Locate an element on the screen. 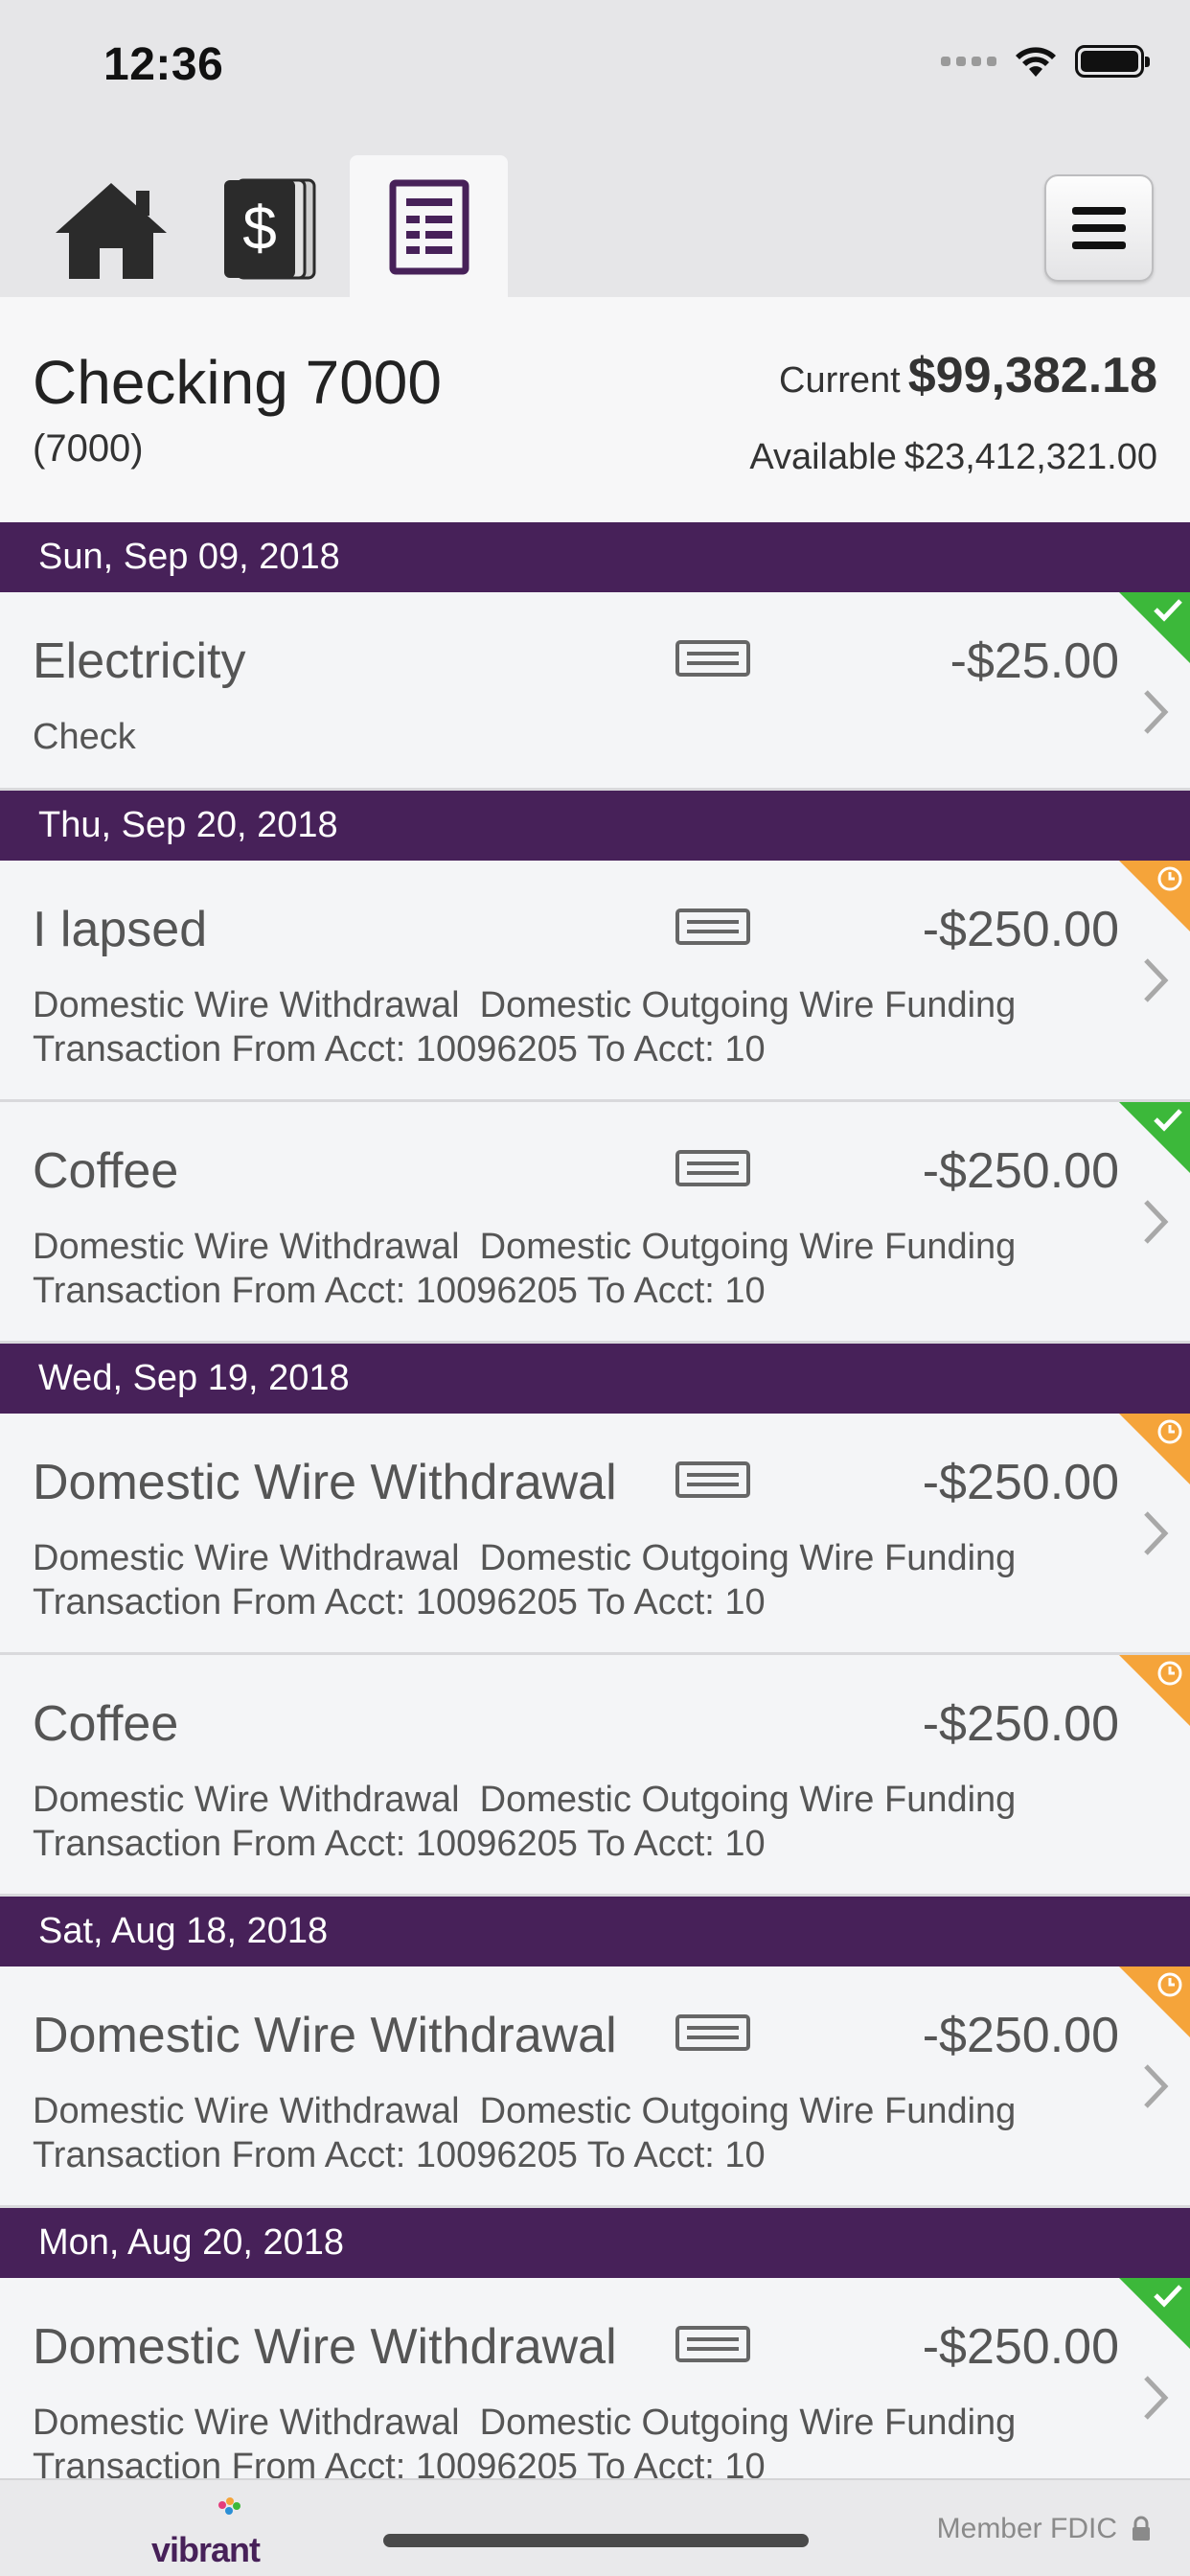 Image resolution: width=1190 pixels, height=2576 pixels. tab-statement is located at coordinates (429, 227).